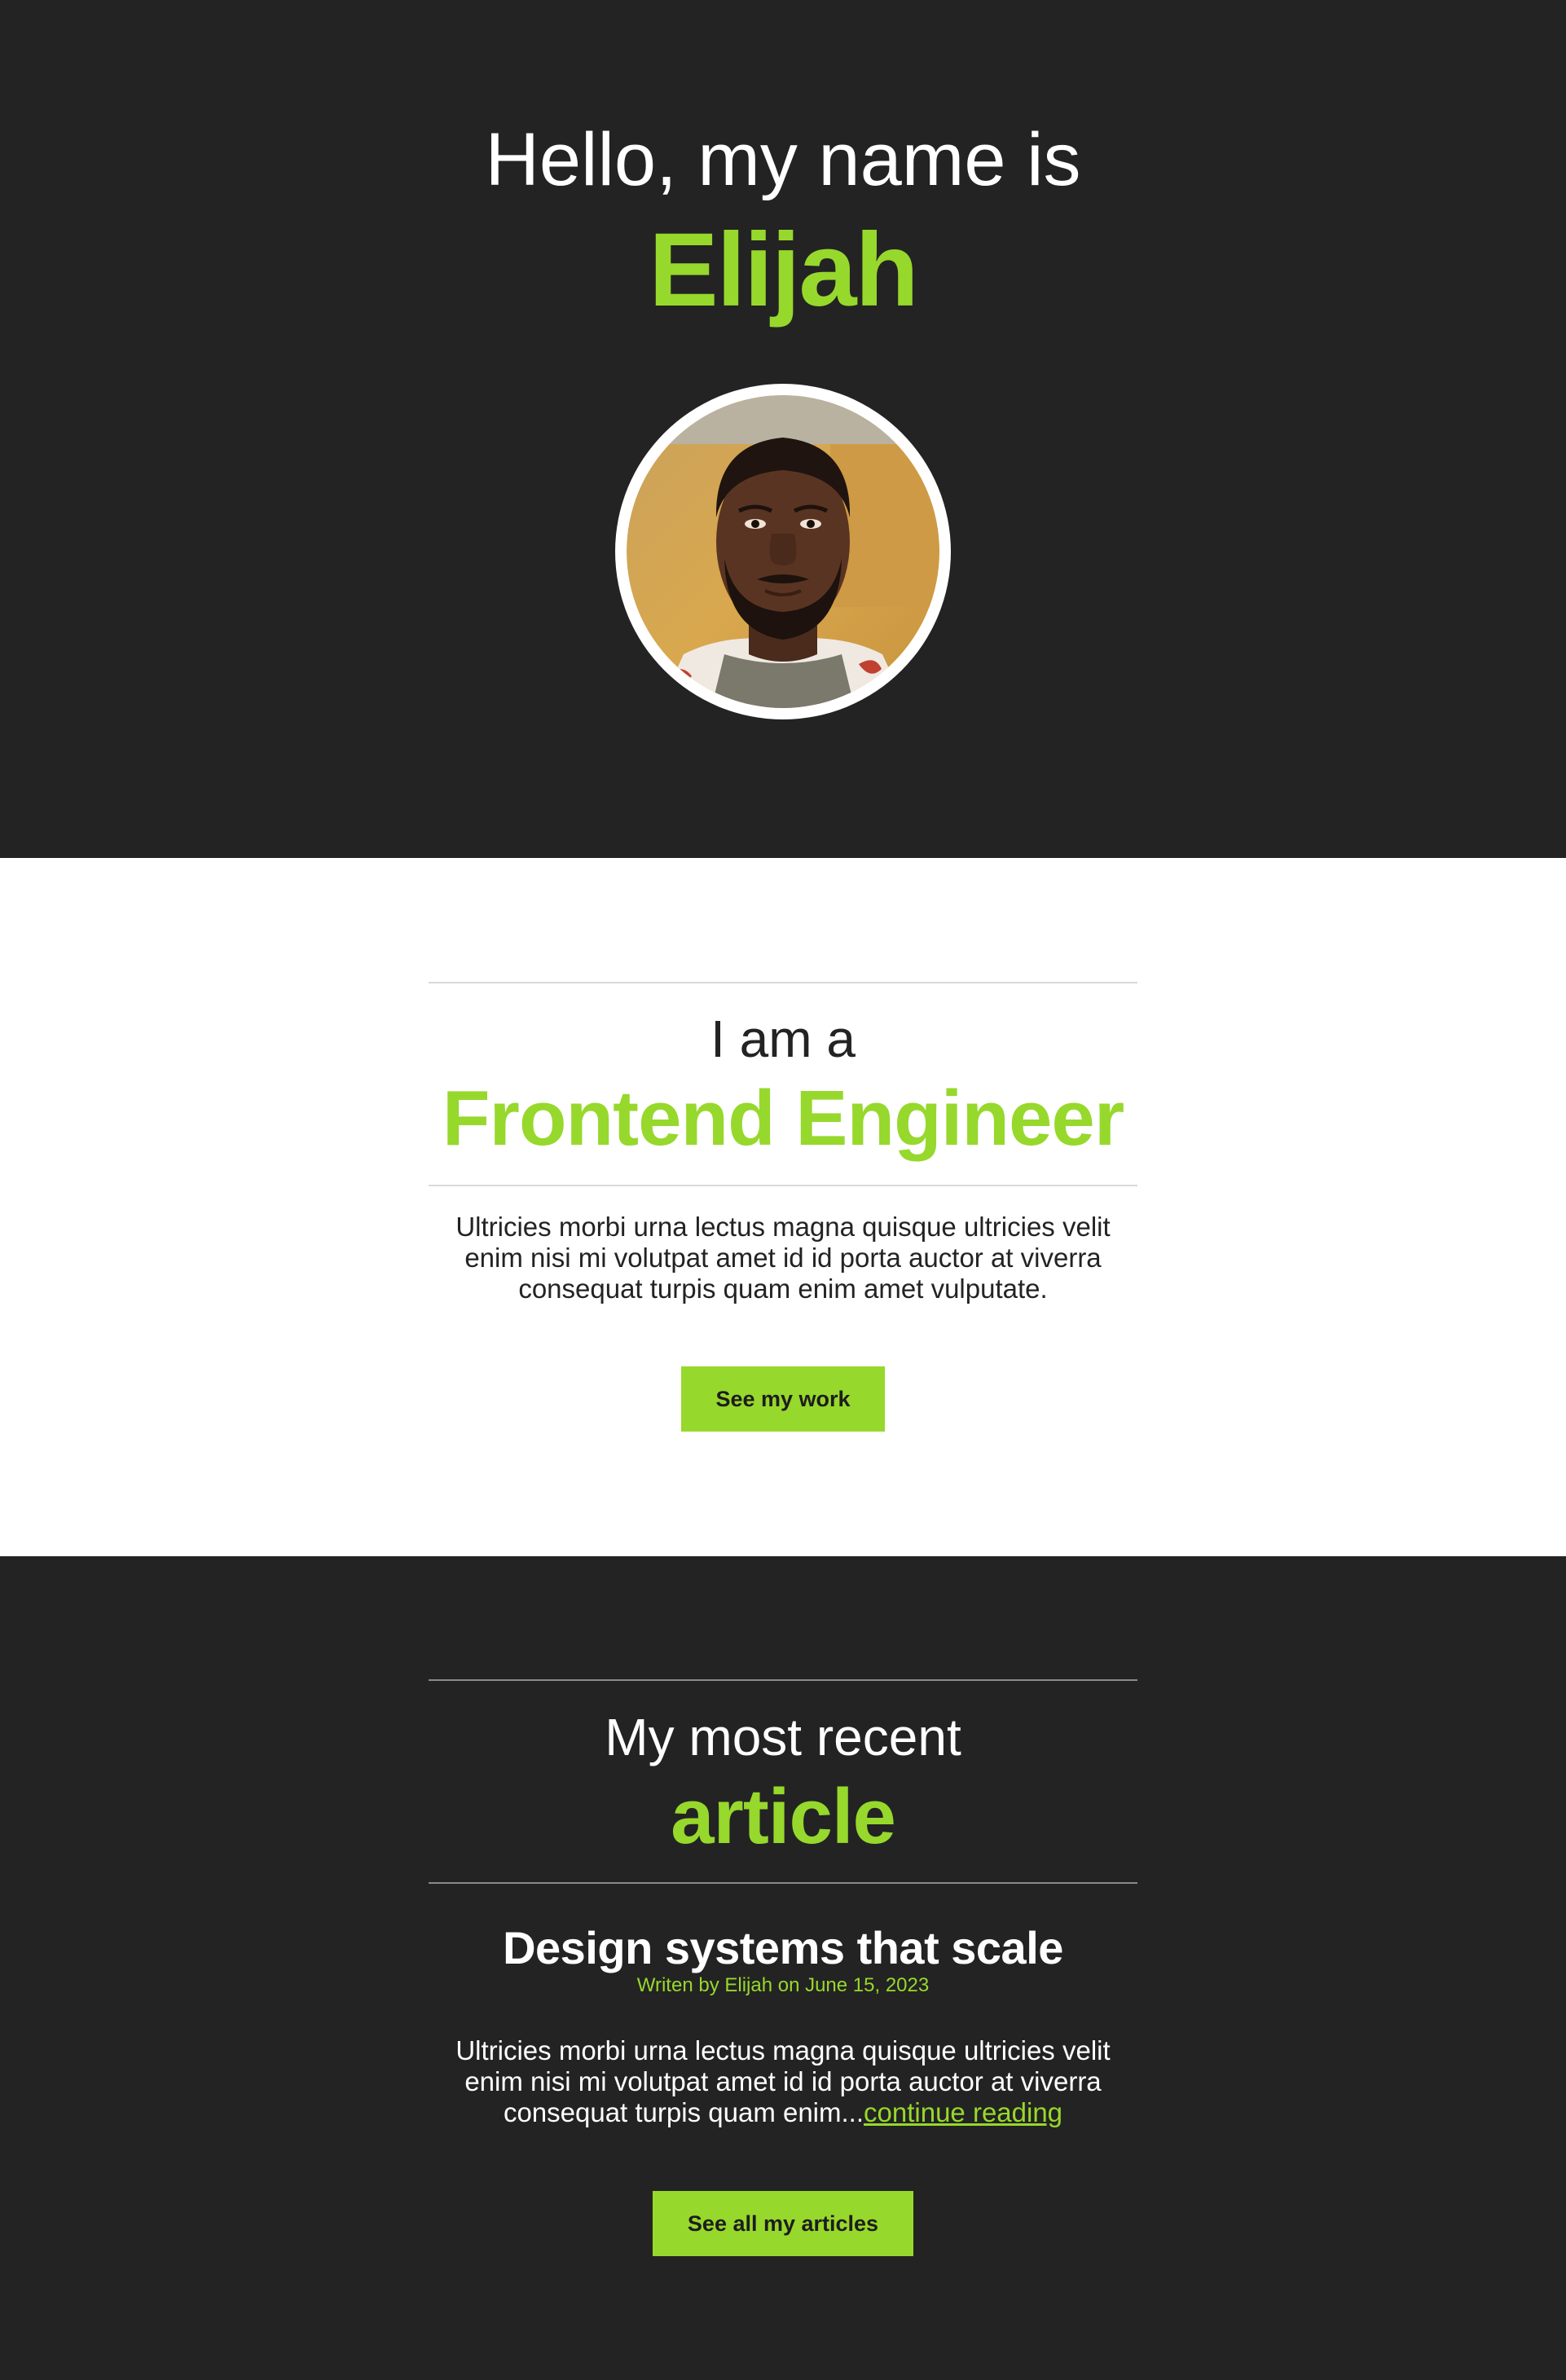  I want to click on avatar, so click(783, 551).